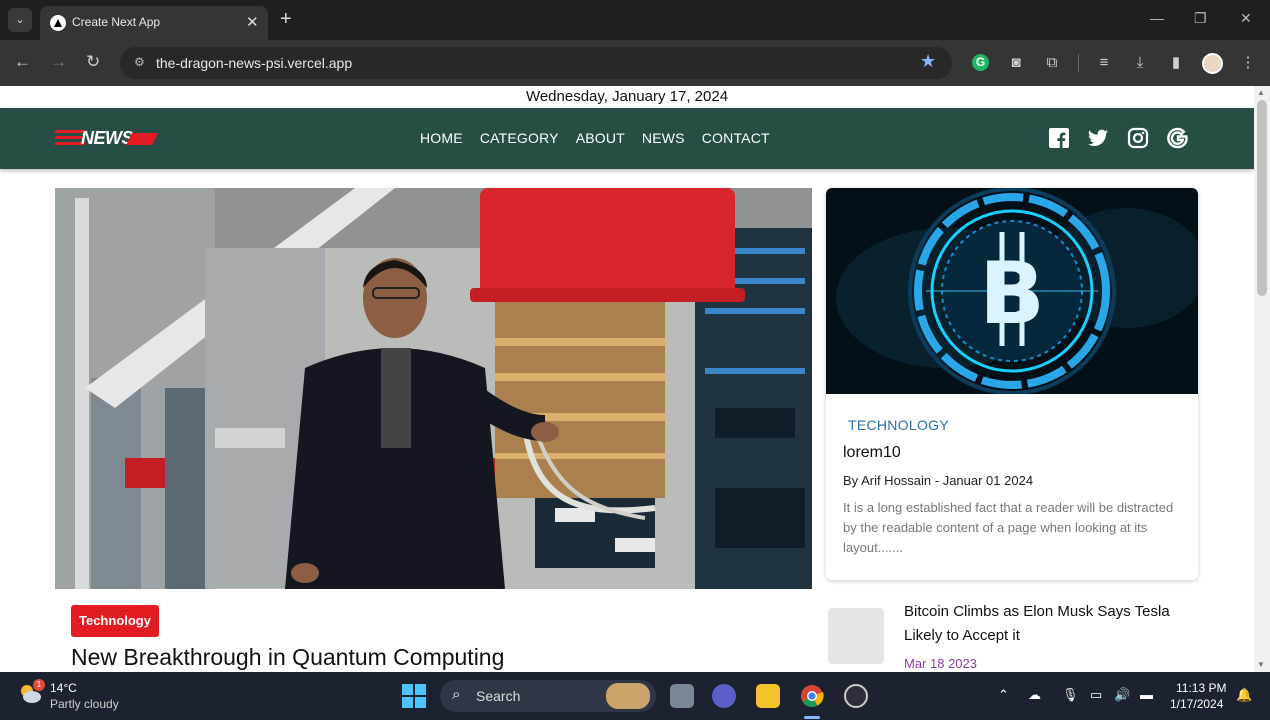 This screenshot has width=1270, height=720. What do you see at coordinates (287, 657) in the screenshot?
I see `hero-title: New Breakthrough in Quantum Computing` at bounding box center [287, 657].